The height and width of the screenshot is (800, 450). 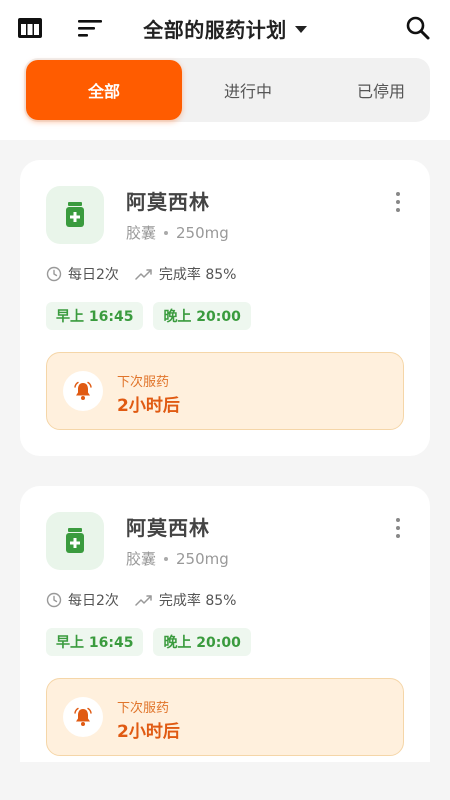 What do you see at coordinates (381, 90) in the screenshot?
I see `tab-stopped: 已停用` at bounding box center [381, 90].